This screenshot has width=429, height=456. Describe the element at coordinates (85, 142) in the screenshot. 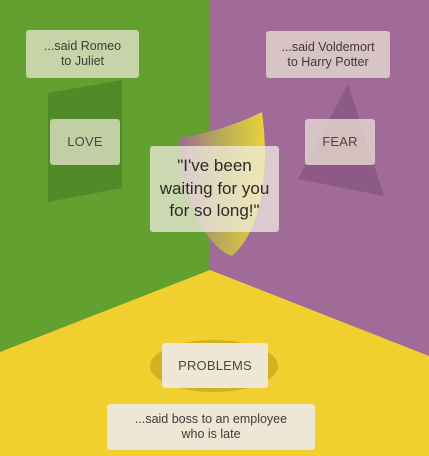

I see `love-label: LOVE` at that location.